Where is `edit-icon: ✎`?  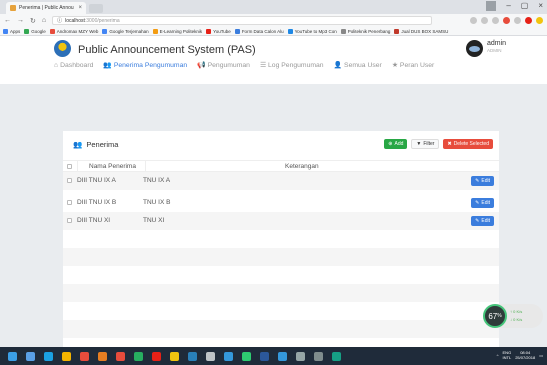 edit-icon: ✎ is located at coordinates (477, 181).